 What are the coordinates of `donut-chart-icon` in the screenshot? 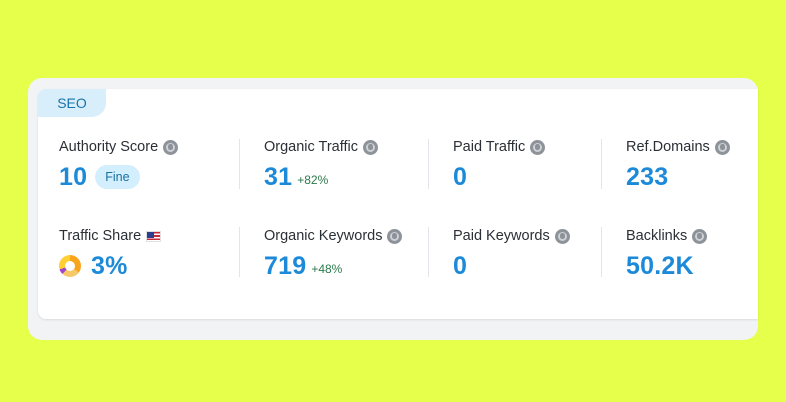 It's located at (70, 266).